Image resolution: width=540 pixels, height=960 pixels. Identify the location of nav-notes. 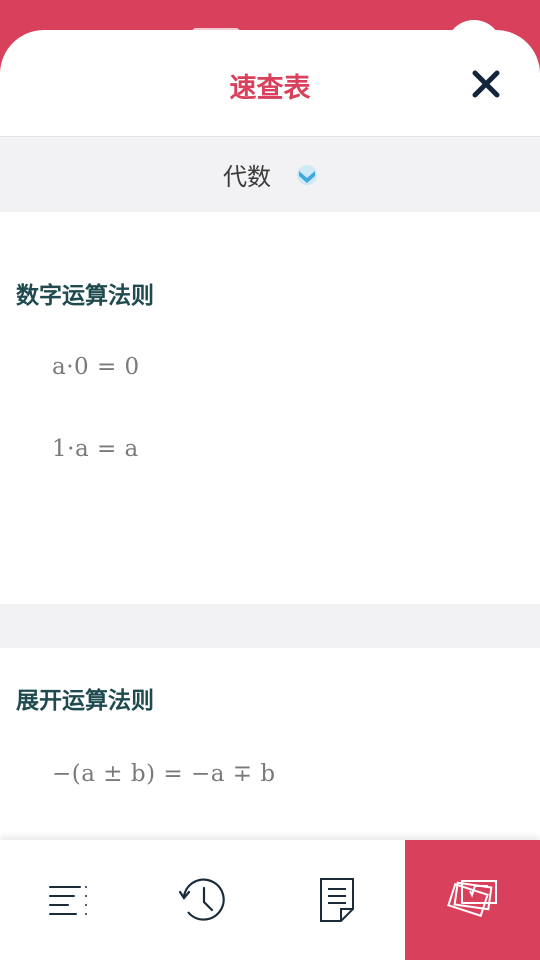
(337, 900).